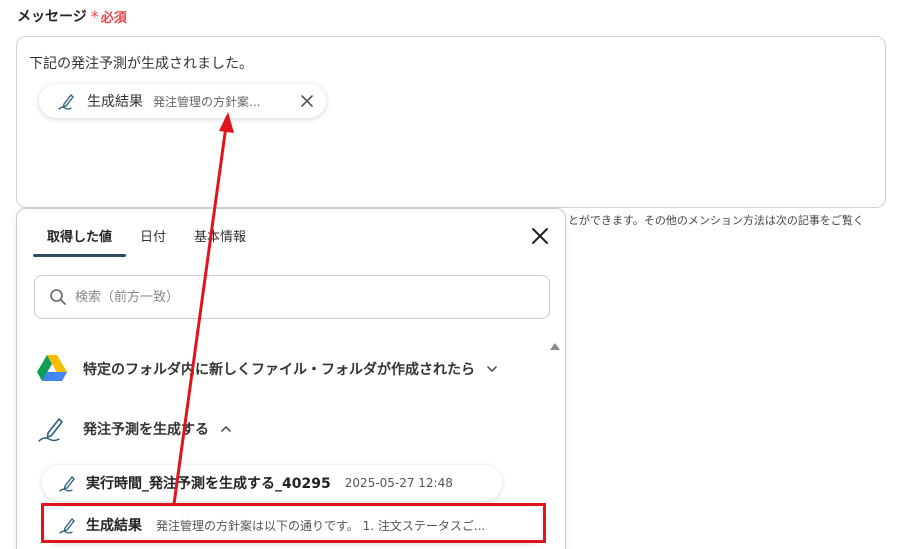 Image resolution: width=897 pixels, height=549 pixels. Describe the element at coordinates (113, 18) in the screenshot. I see `required-text: 必須` at that location.